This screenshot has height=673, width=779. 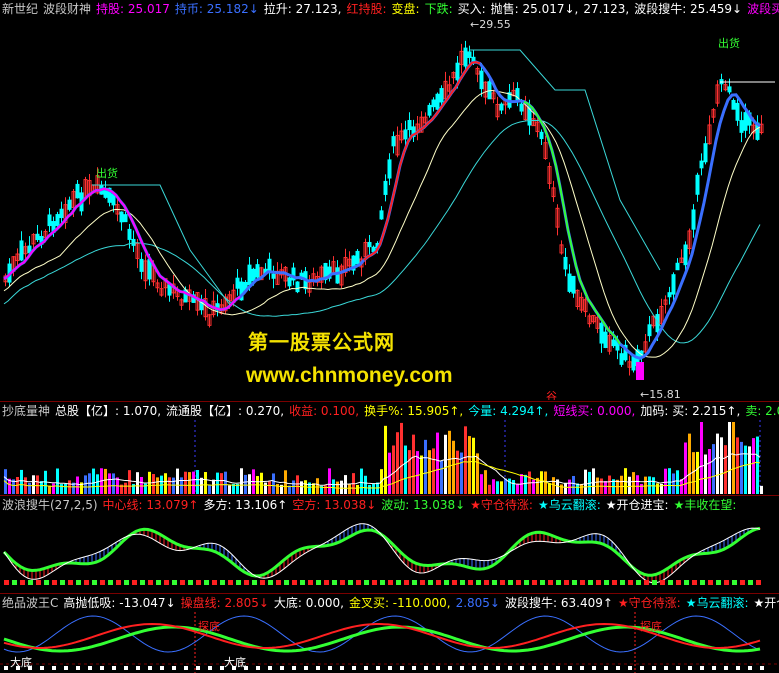 What do you see at coordinates (209, 626) in the screenshot?
I see `scout-label-1: 探底` at bounding box center [209, 626].